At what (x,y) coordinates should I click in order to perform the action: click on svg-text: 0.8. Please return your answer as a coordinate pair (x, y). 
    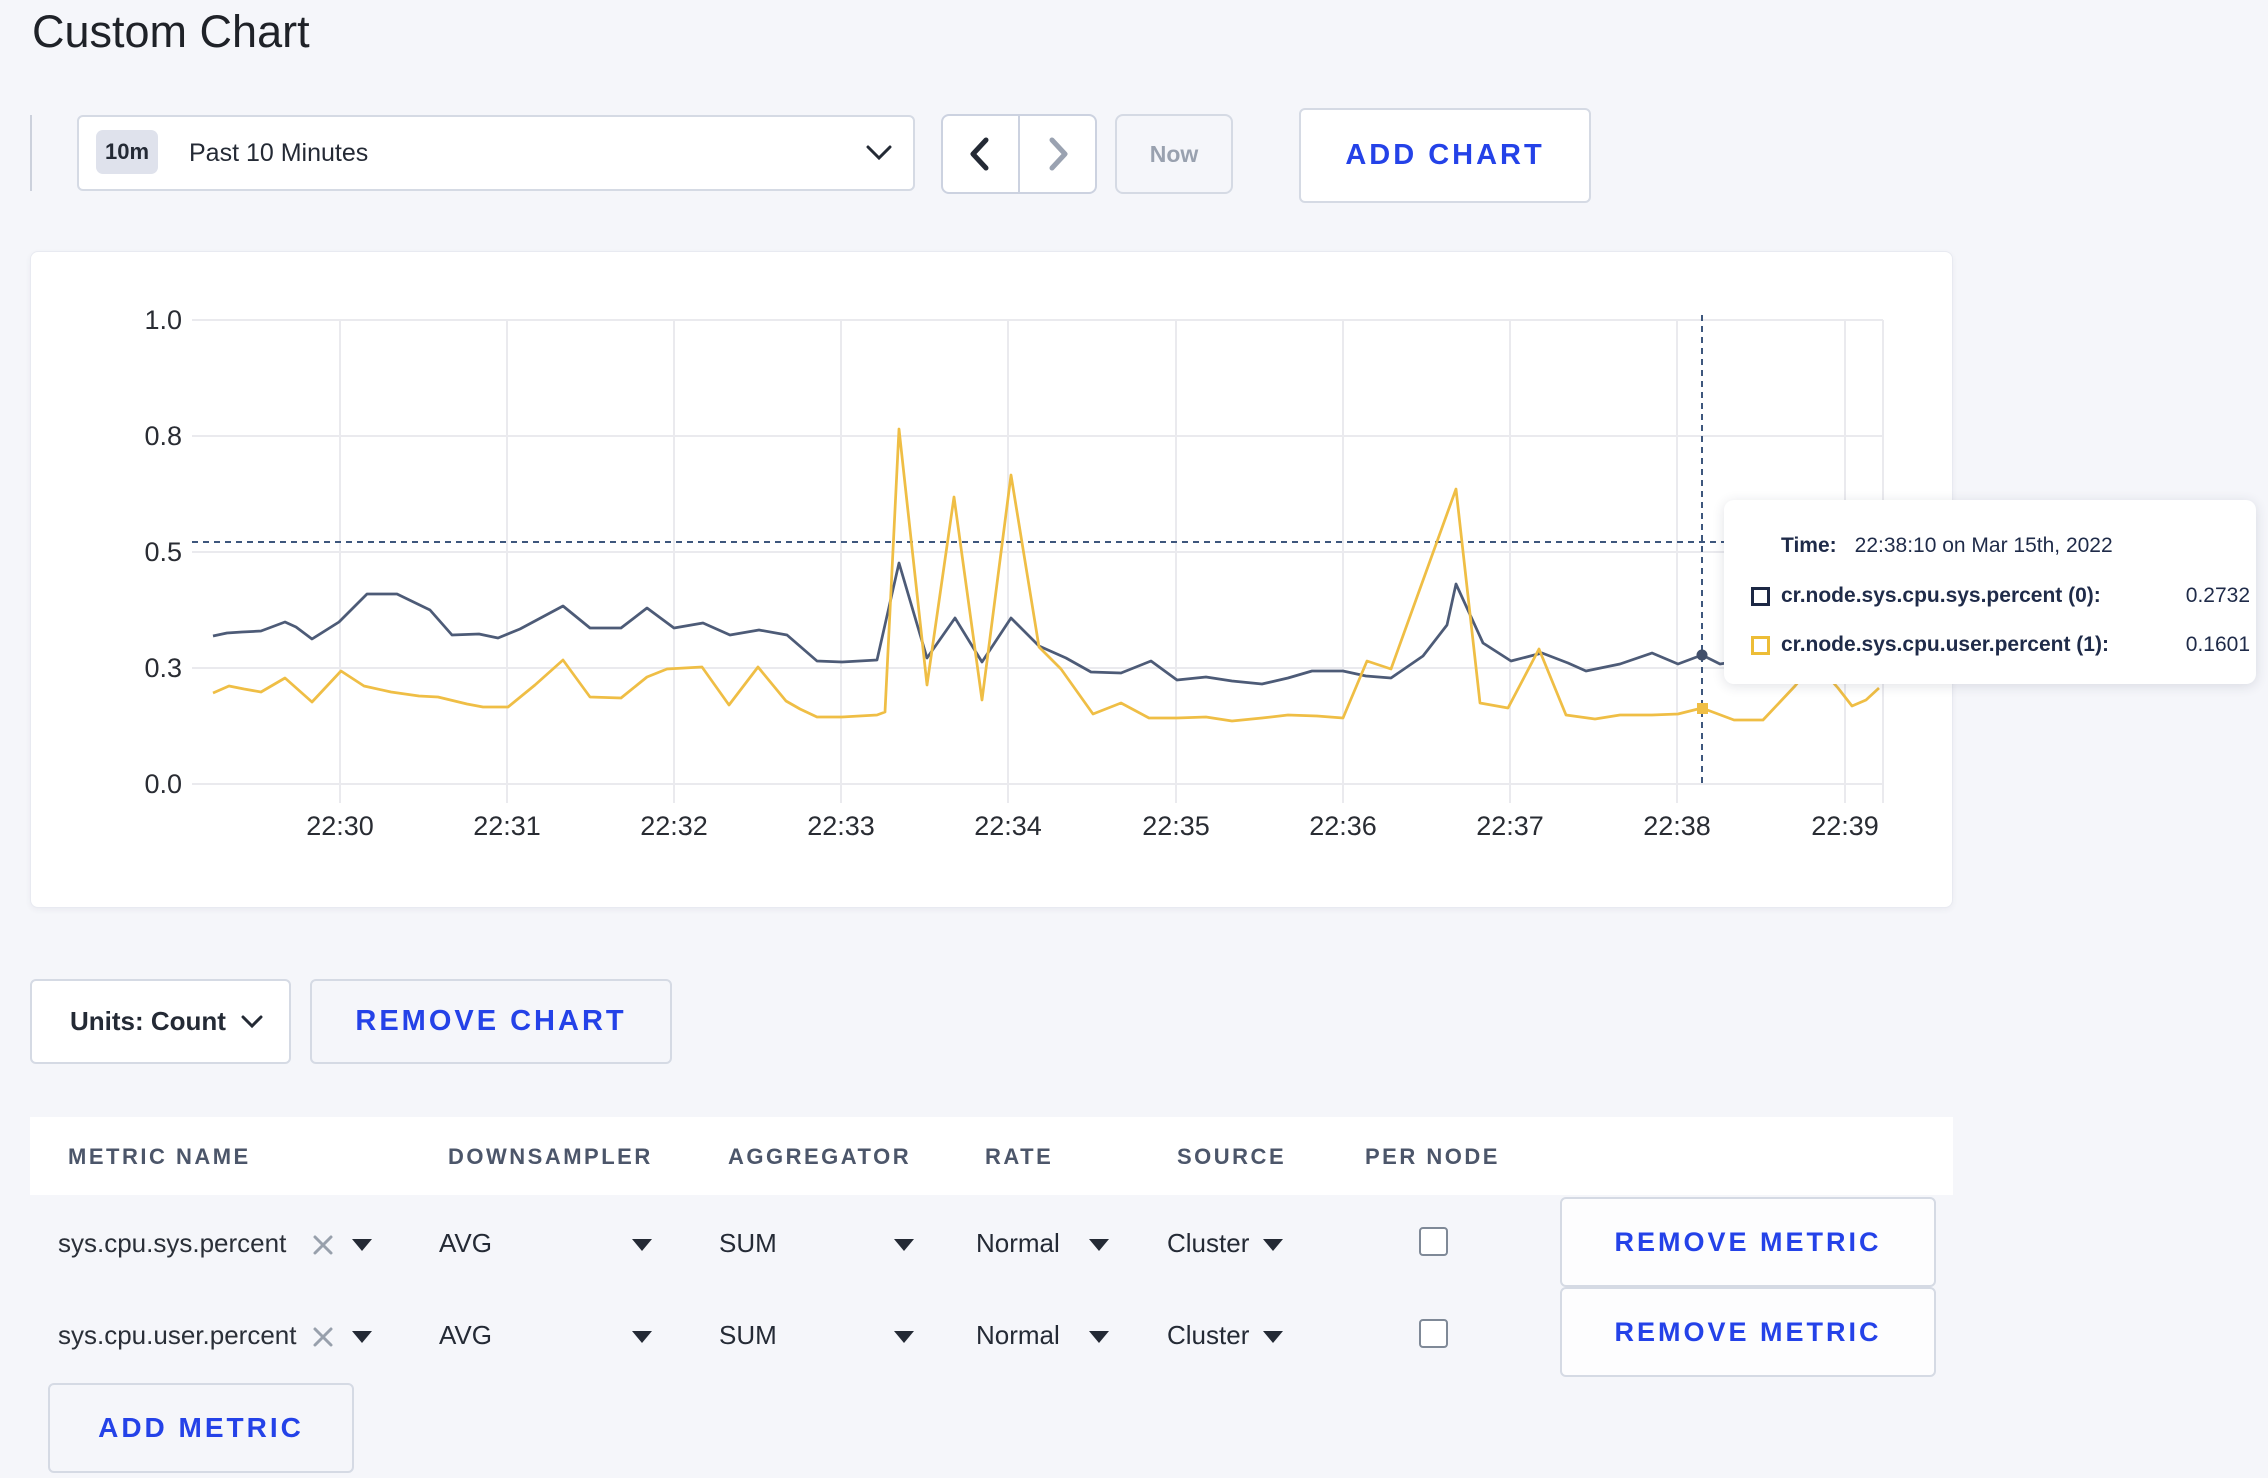
    Looking at the image, I should click on (163, 436).